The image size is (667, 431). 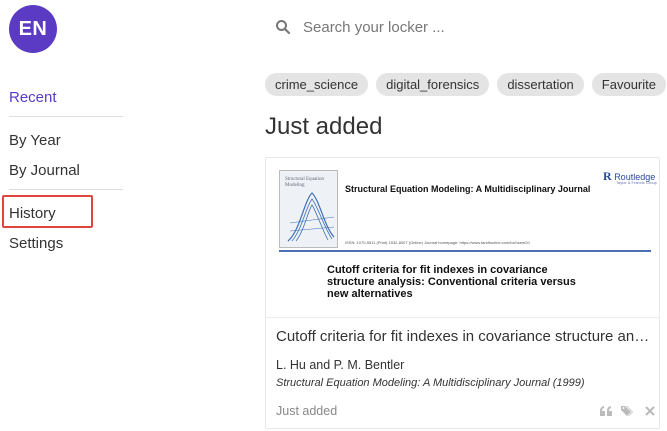 What do you see at coordinates (650, 411) in the screenshot?
I see `close-icon` at bounding box center [650, 411].